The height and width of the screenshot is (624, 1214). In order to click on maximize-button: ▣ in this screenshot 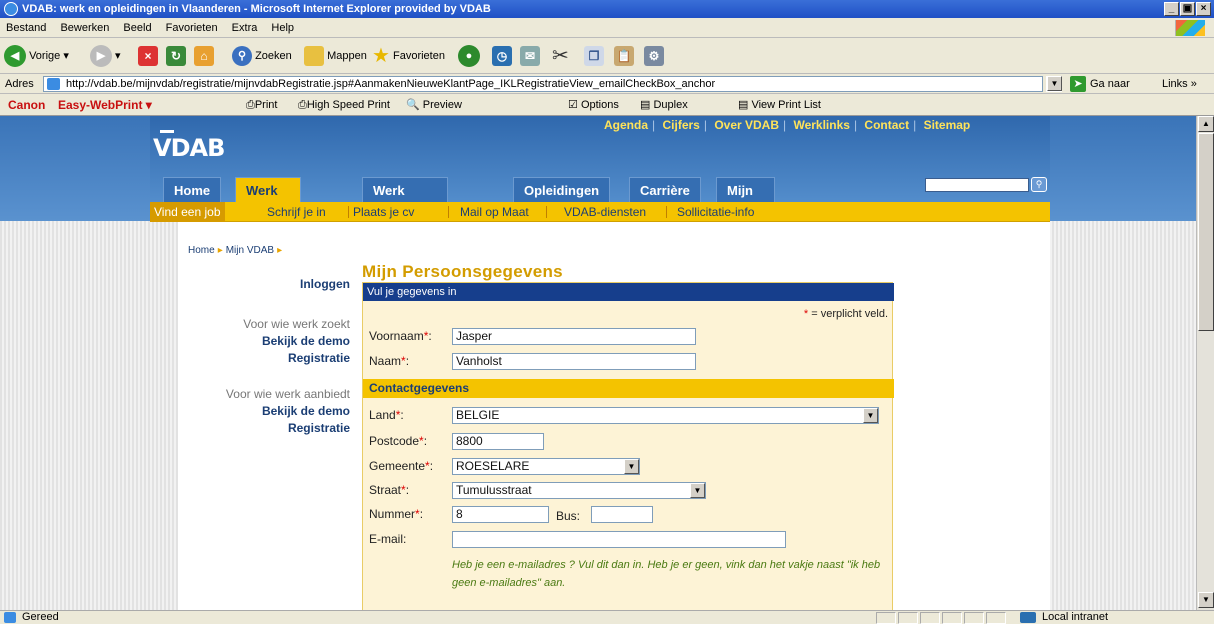, I will do `click(1187, 9)`.